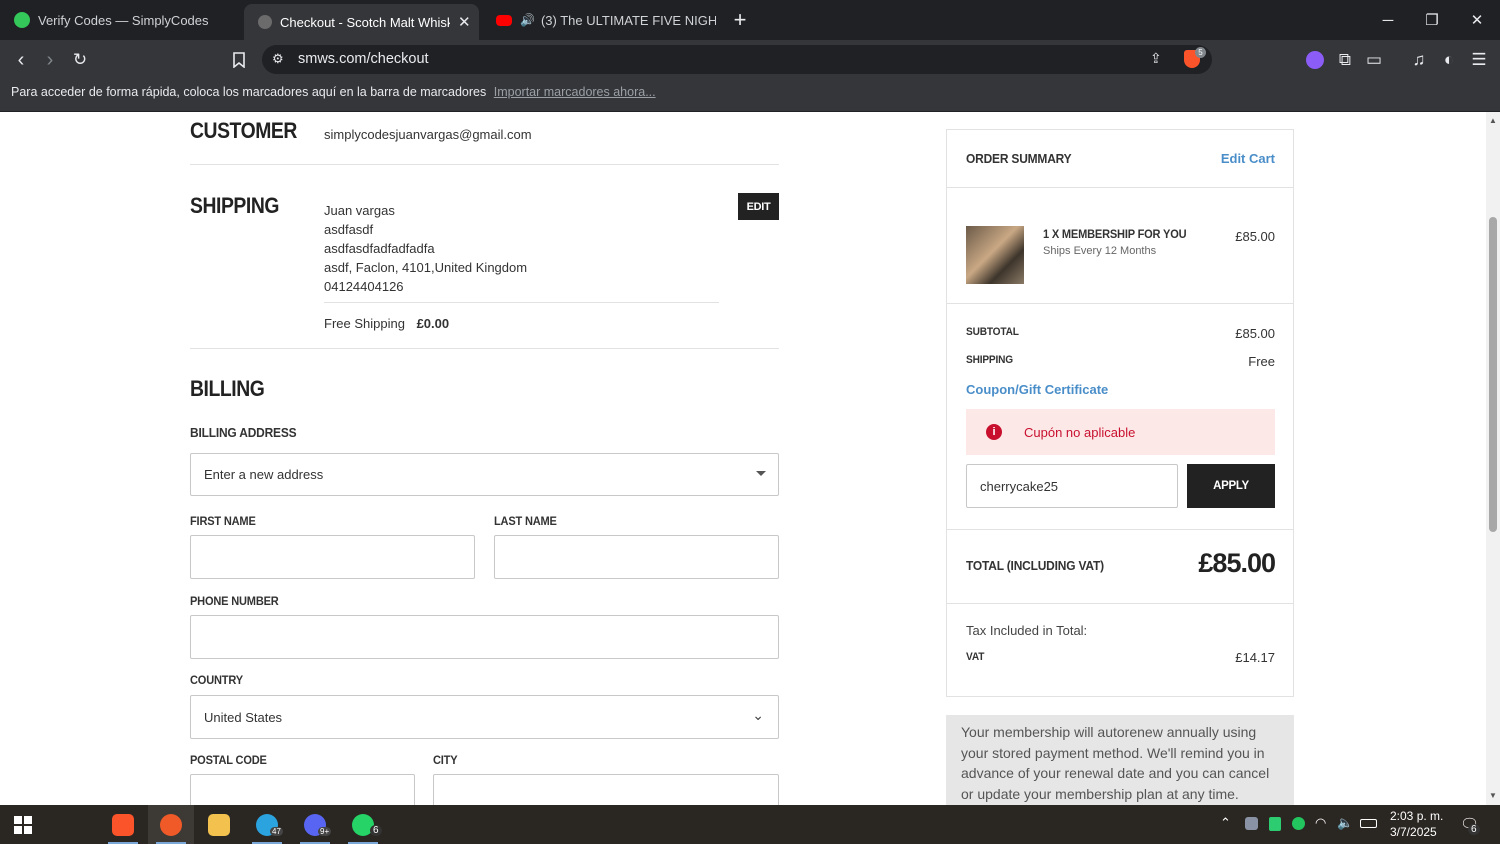 The image size is (1500, 844). What do you see at coordinates (464, 22) in the screenshot?
I see `close-tab-icon: ✕` at bounding box center [464, 22].